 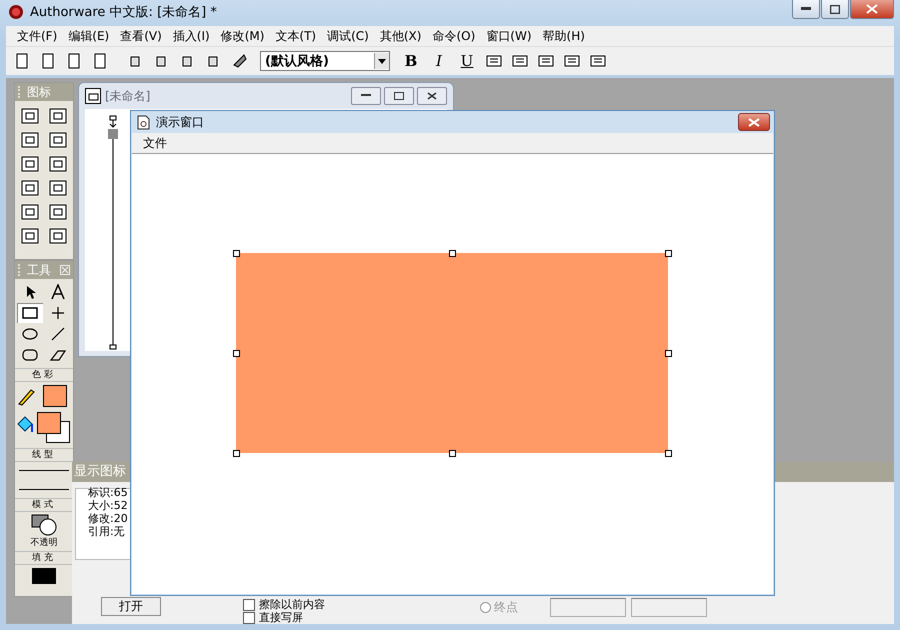 What do you see at coordinates (37, 36) in the screenshot?
I see `menu-item: 文件(F)` at bounding box center [37, 36].